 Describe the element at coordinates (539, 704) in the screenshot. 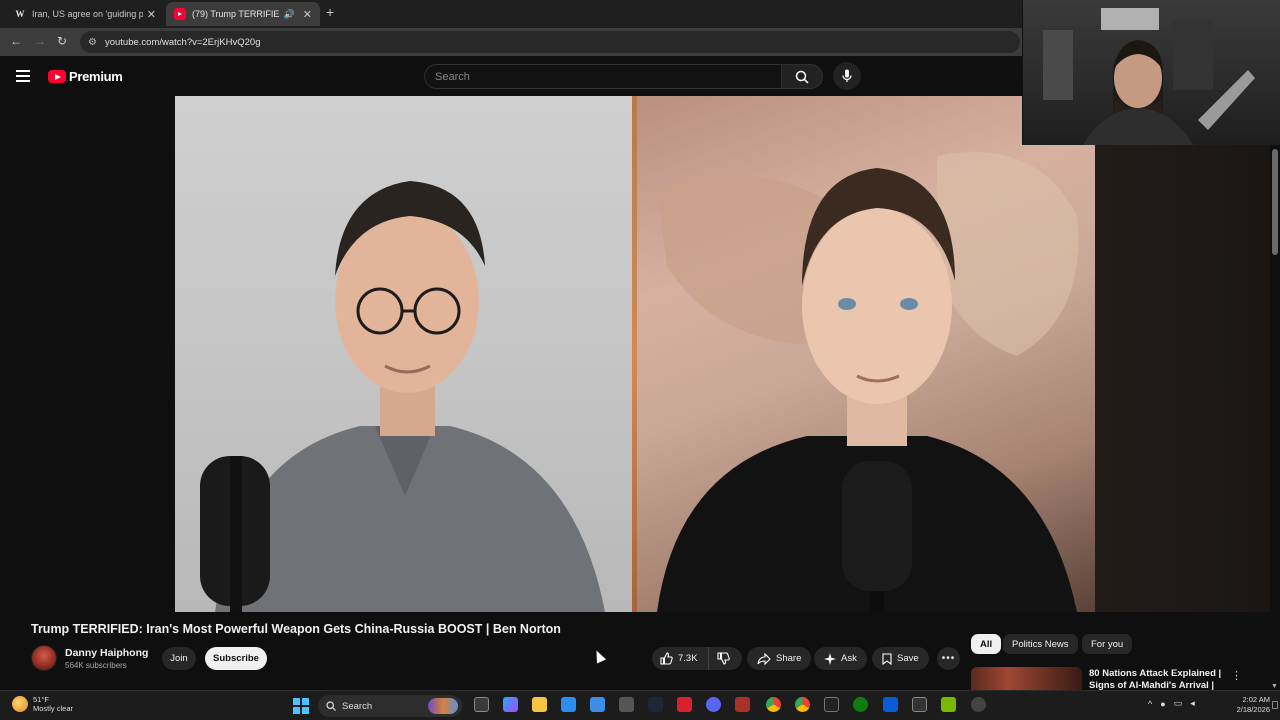

I see `file-explorer-icon` at that location.